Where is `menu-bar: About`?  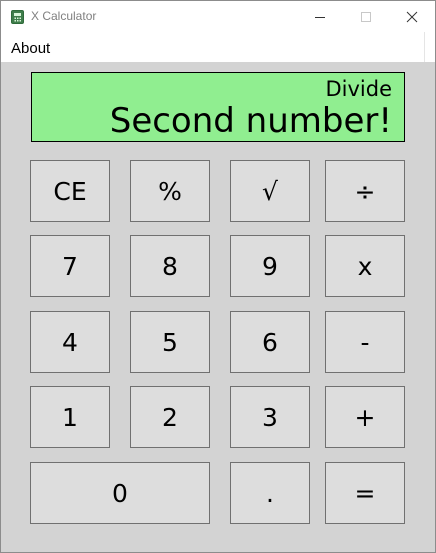
menu-bar: About is located at coordinates (218, 47).